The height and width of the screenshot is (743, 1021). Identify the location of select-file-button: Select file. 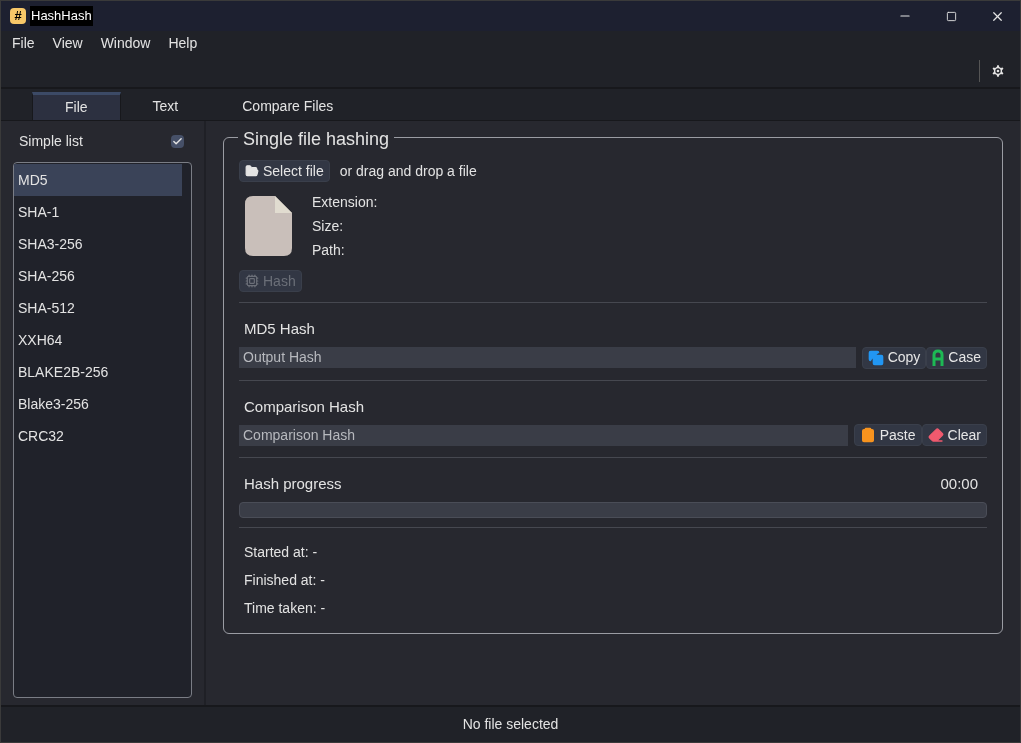
(284, 171).